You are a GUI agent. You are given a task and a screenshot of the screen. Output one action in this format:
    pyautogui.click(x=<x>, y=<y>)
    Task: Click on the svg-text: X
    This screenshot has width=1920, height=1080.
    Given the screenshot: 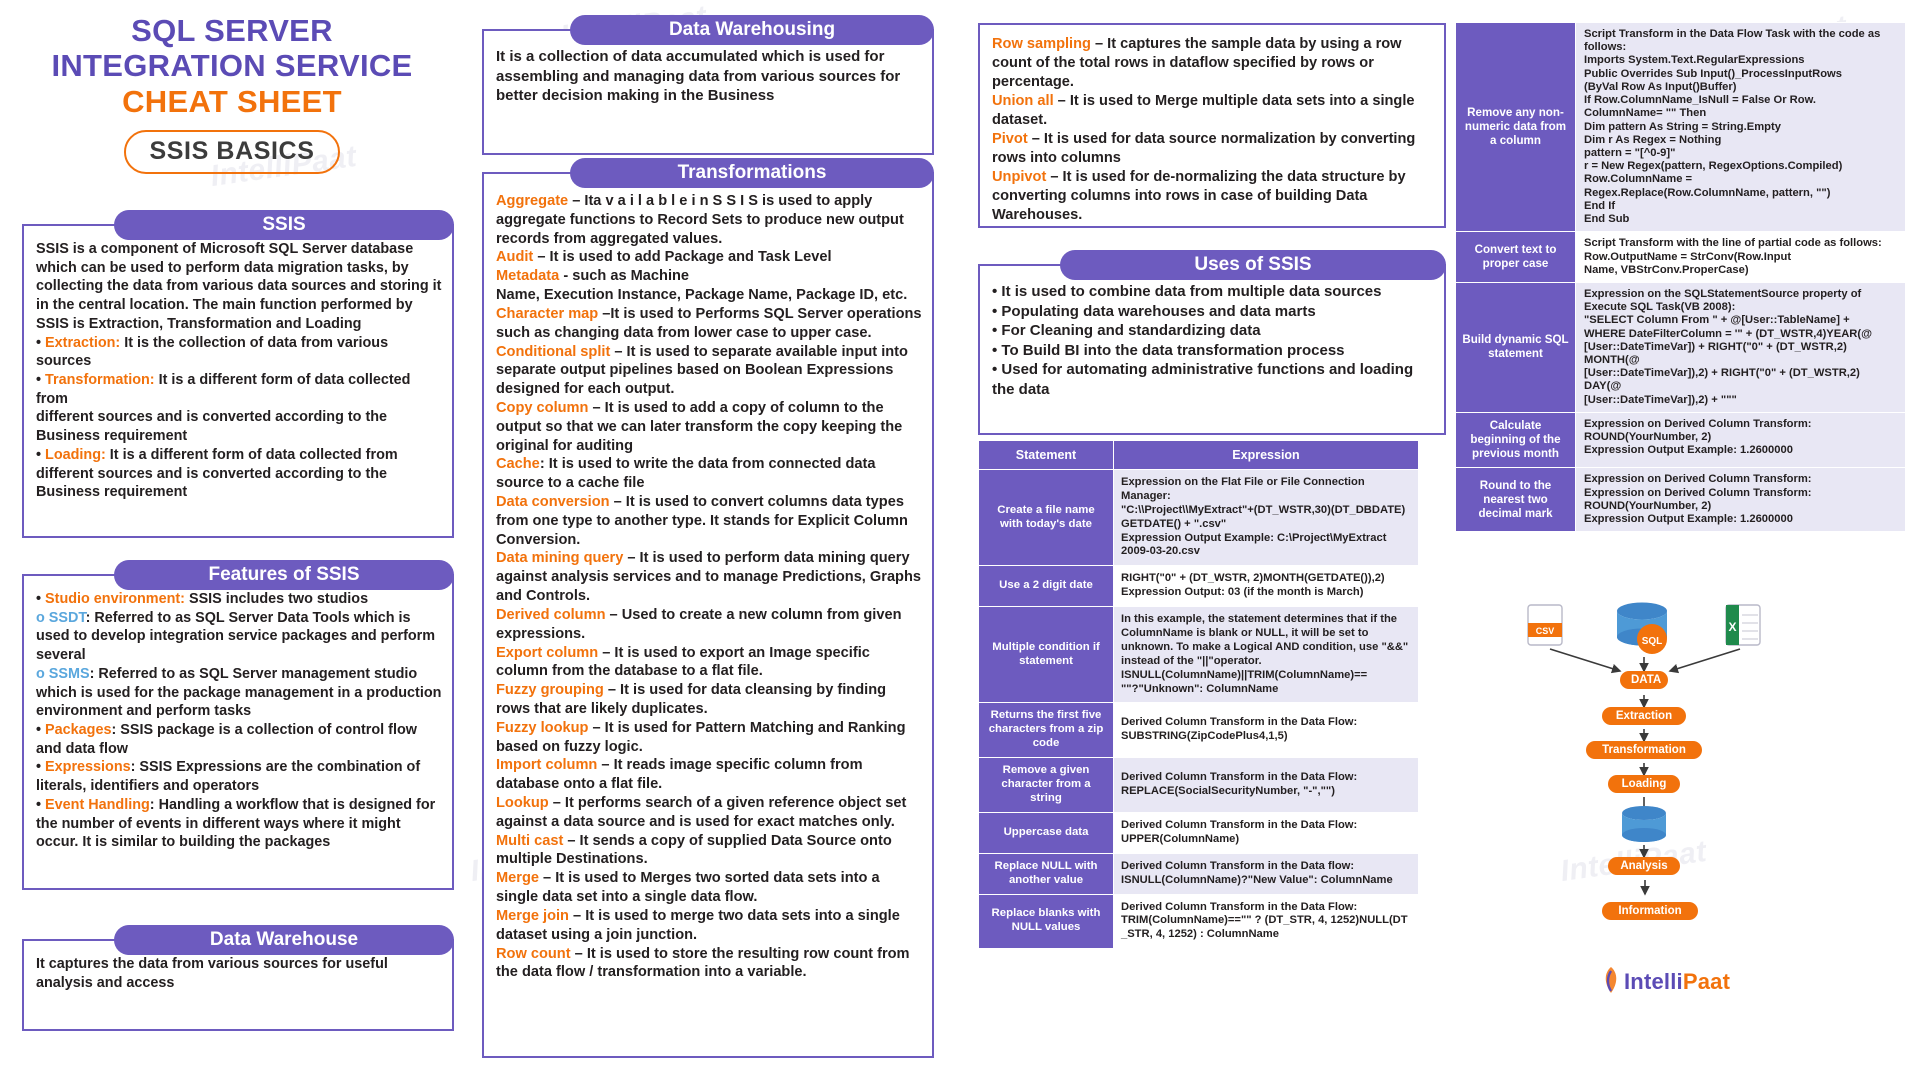 What is the action you would take?
    pyautogui.click(x=1732, y=627)
    